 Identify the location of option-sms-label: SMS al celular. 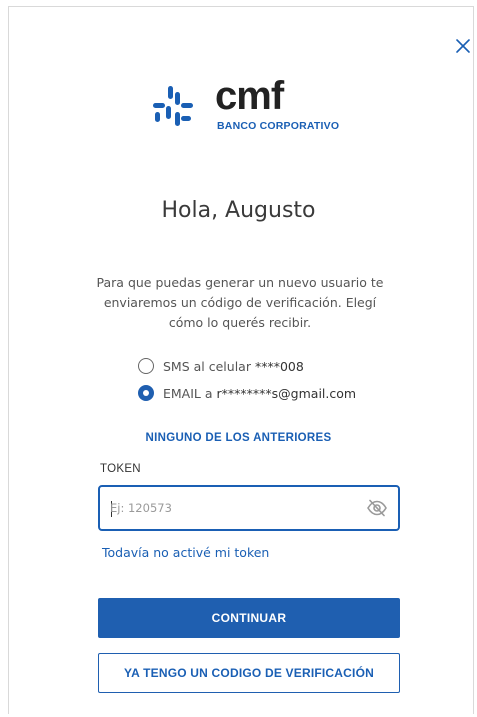
(207, 366).